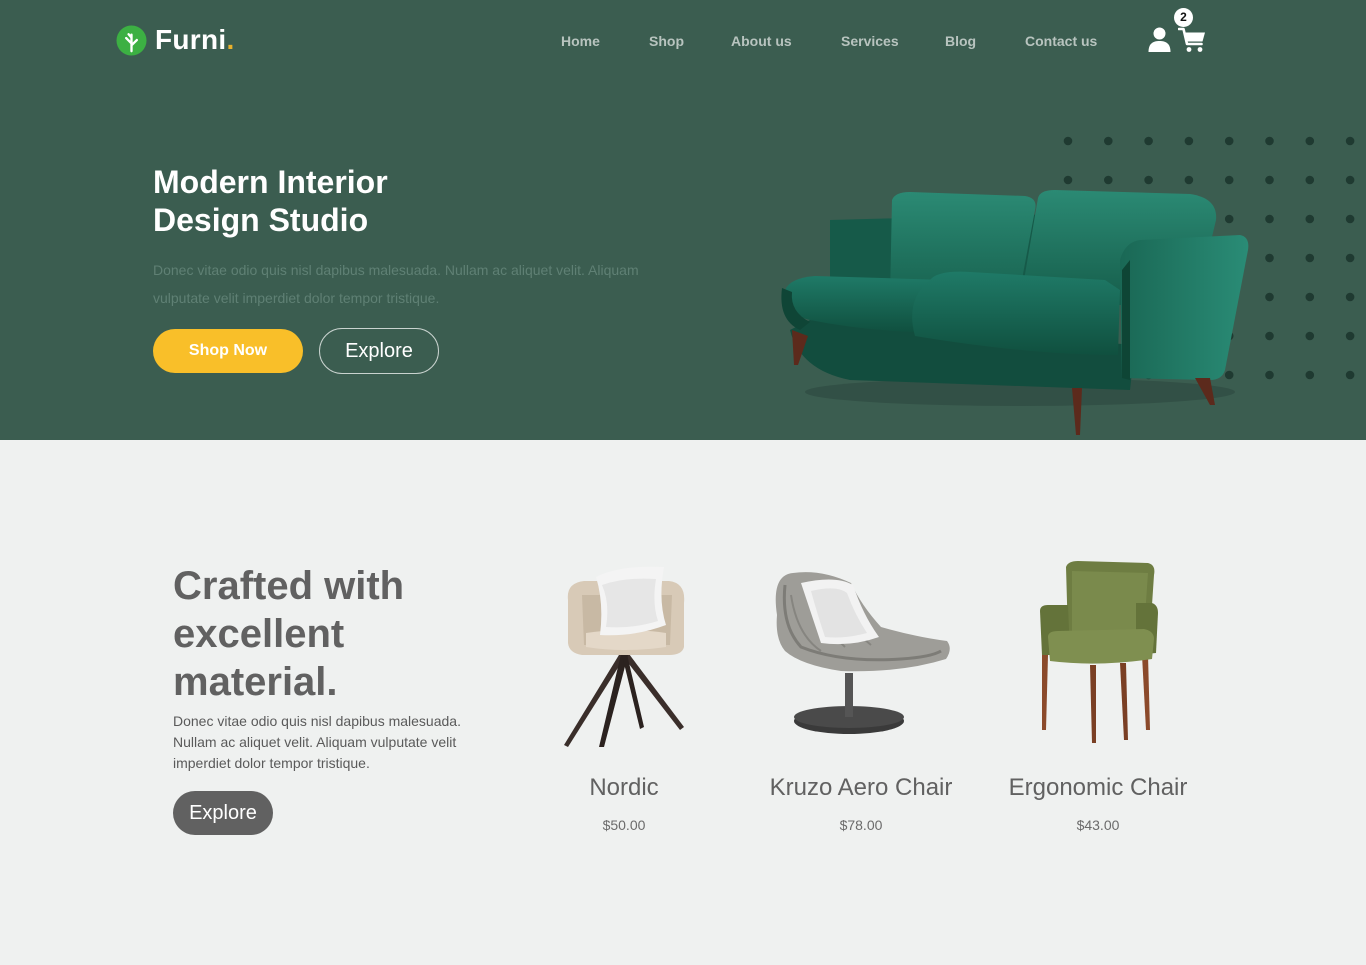 This screenshot has height=965, width=1366. Describe the element at coordinates (255, 682) in the screenshot. I see `section-title-line3: material.` at that location.